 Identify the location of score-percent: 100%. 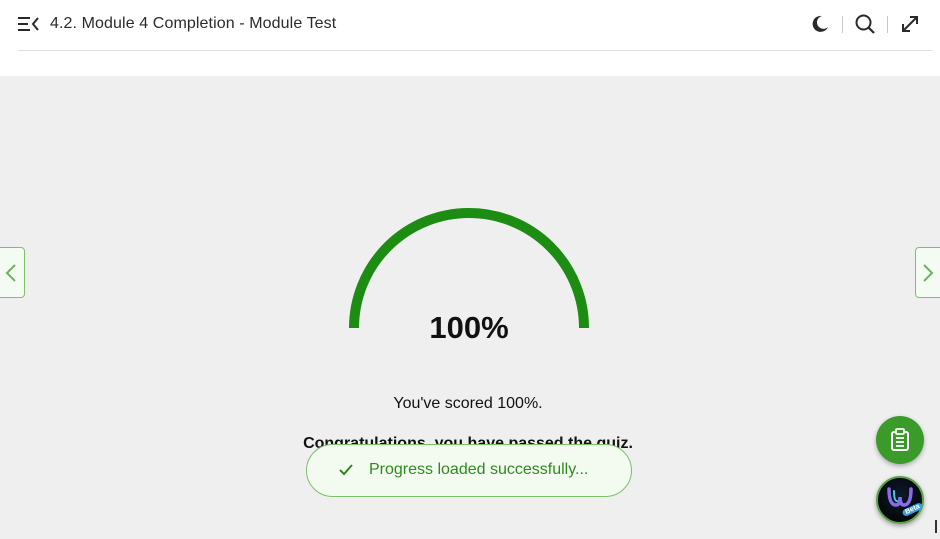
(469, 327).